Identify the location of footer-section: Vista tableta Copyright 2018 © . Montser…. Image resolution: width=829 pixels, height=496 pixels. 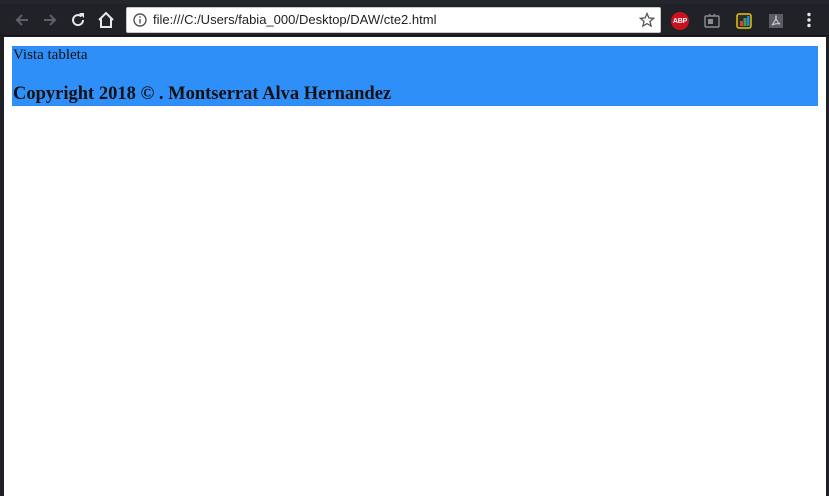
(415, 76).